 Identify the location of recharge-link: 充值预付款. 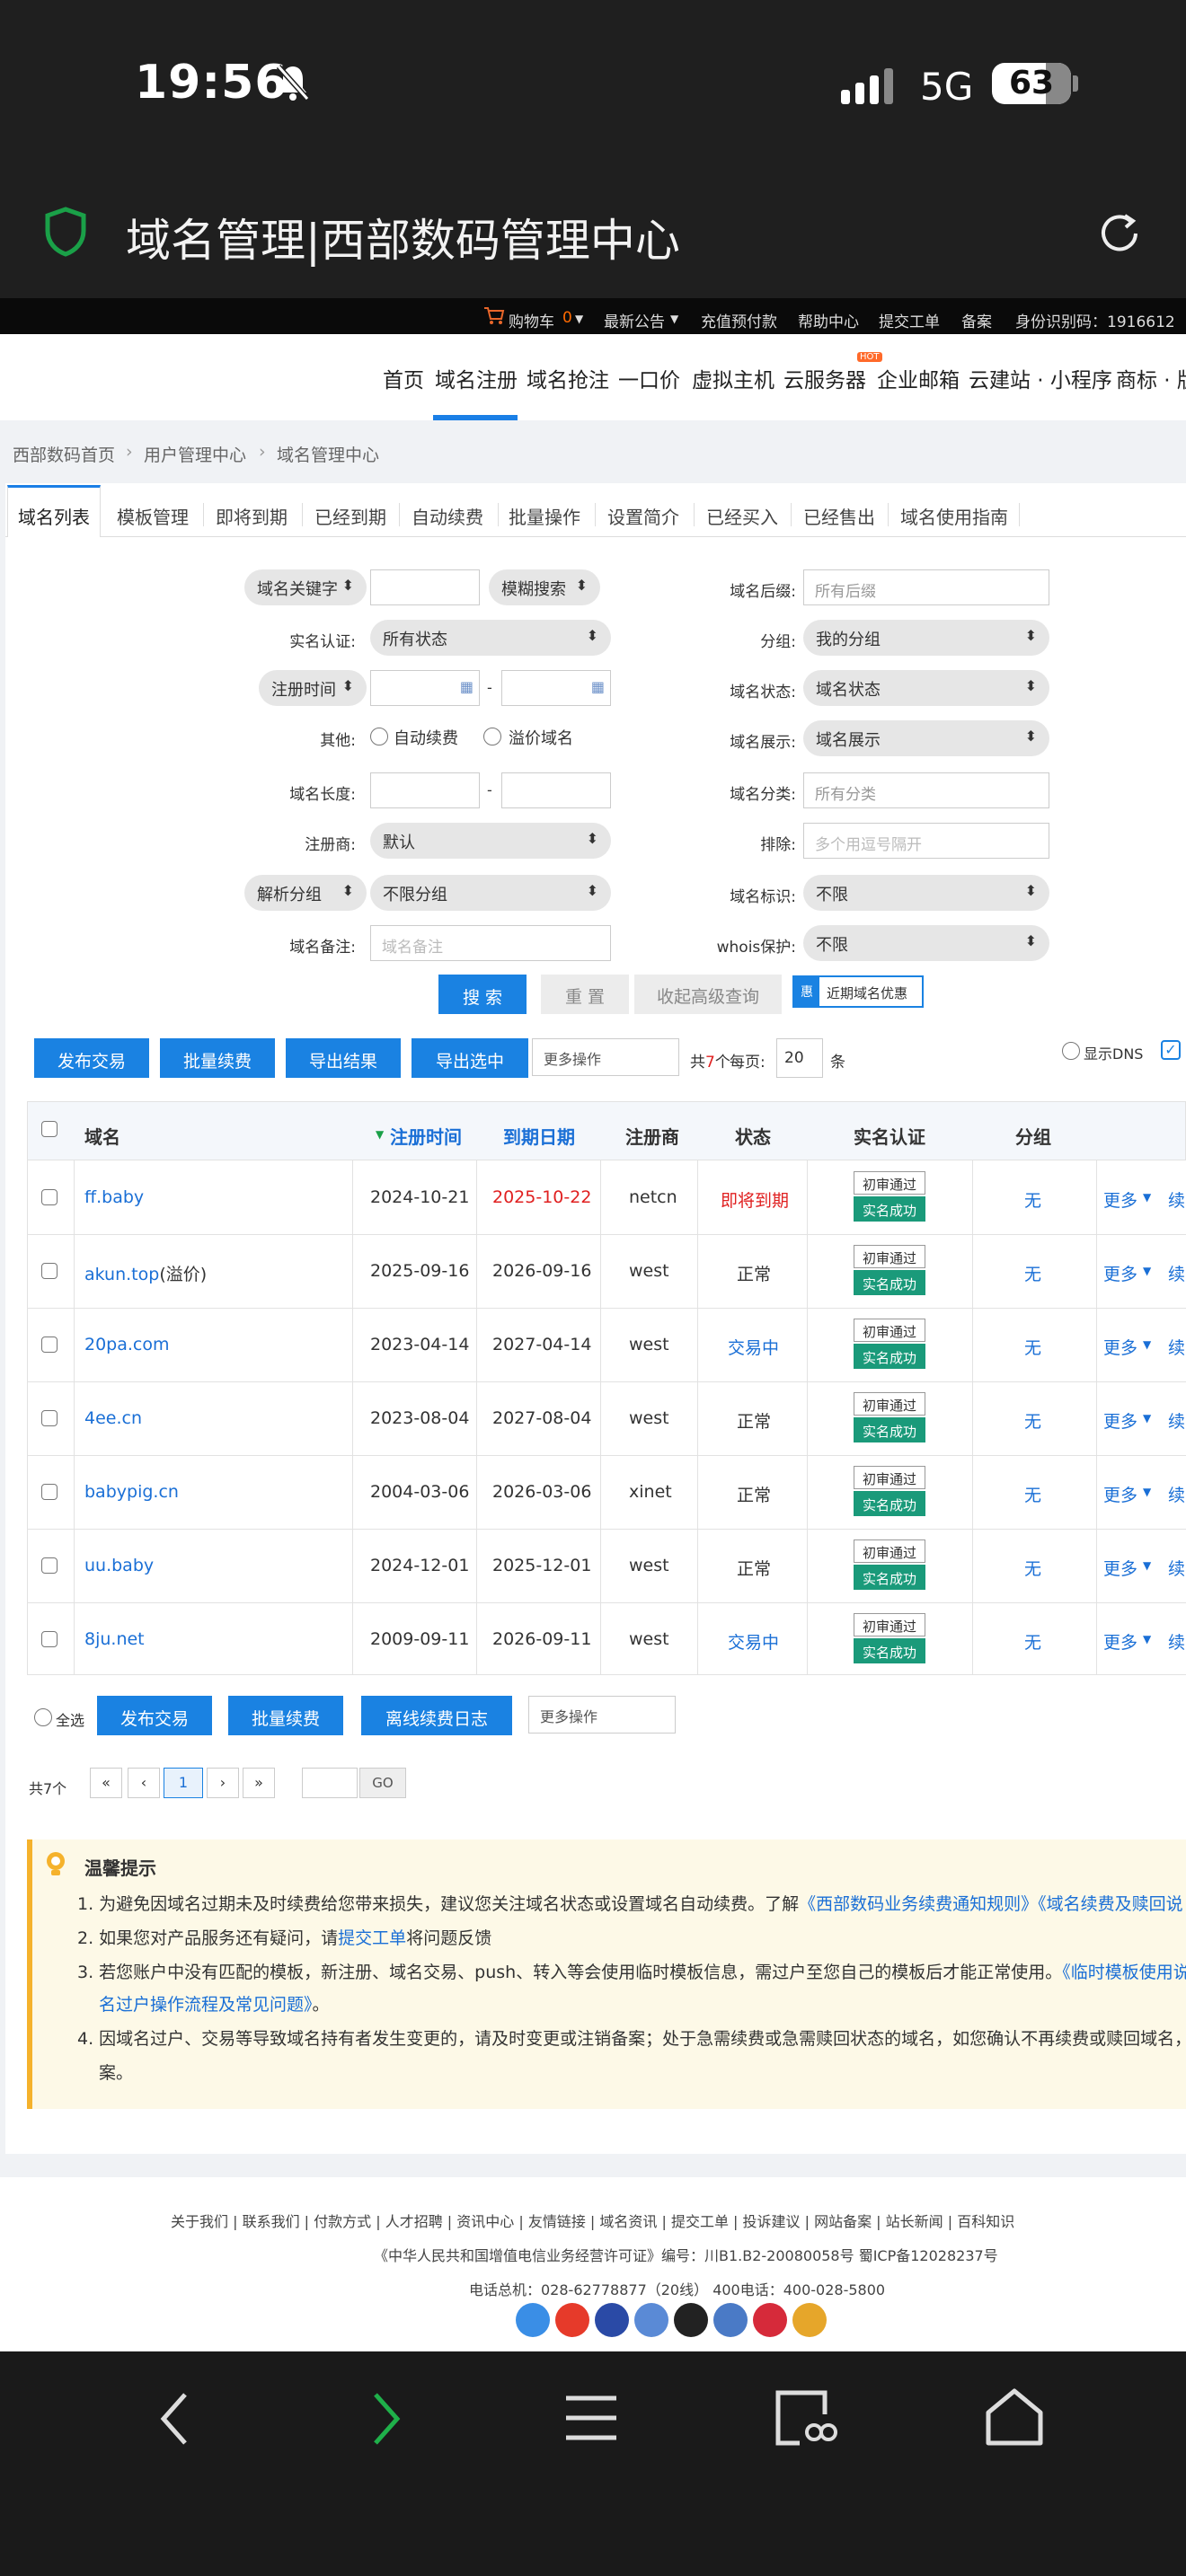
(739, 320).